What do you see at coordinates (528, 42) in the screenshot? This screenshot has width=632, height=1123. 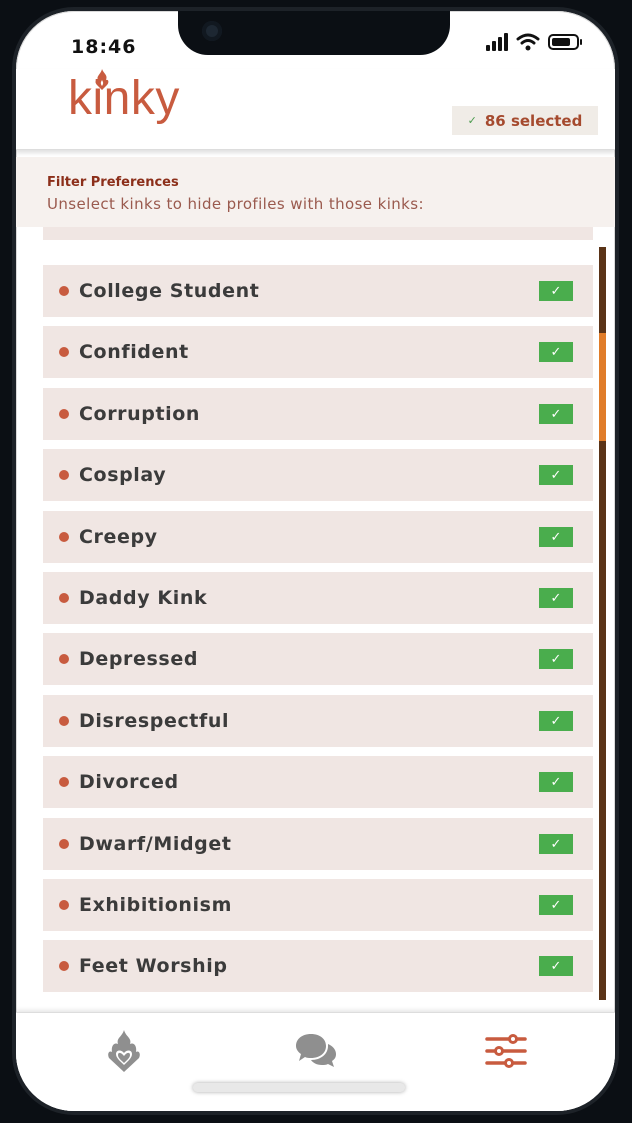 I see `wifi-icon` at bounding box center [528, 42].